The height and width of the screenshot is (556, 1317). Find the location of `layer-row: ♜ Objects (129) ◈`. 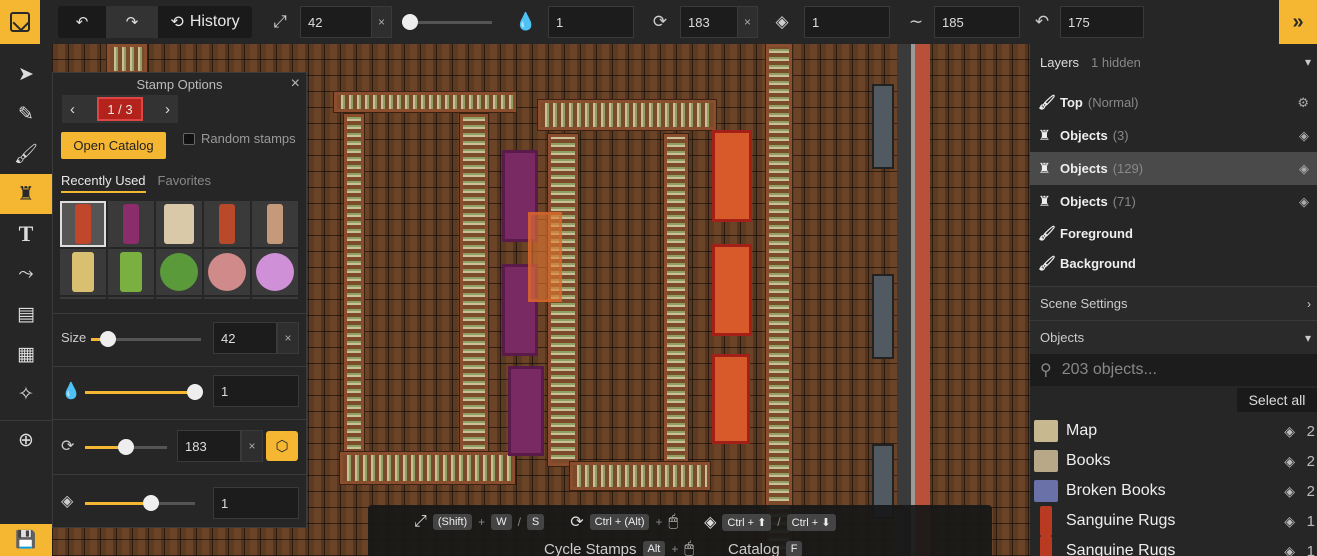

layer-row: ♜ Objects (129) ◈ is located at coordinates (1173, 168).